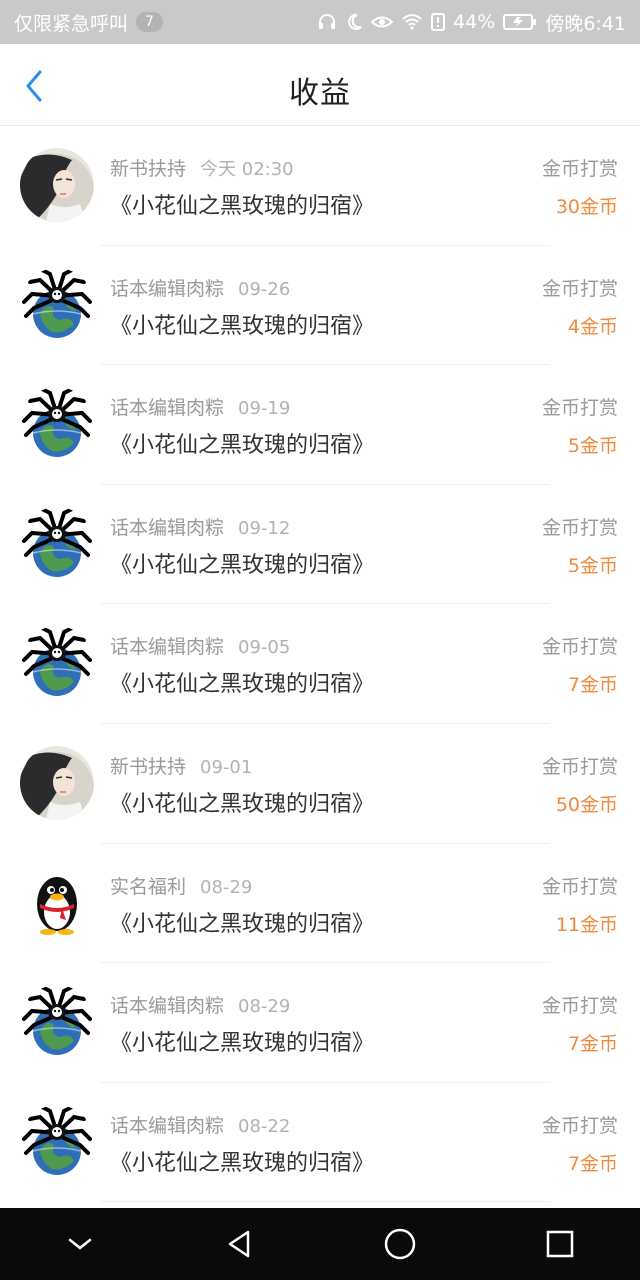  I want to click on earnings-list-item: 话本编辑肉粽 08-22 《小花仙之黑玫瑰的归宿》 金币打赏 7金币, so click(320, 1143).